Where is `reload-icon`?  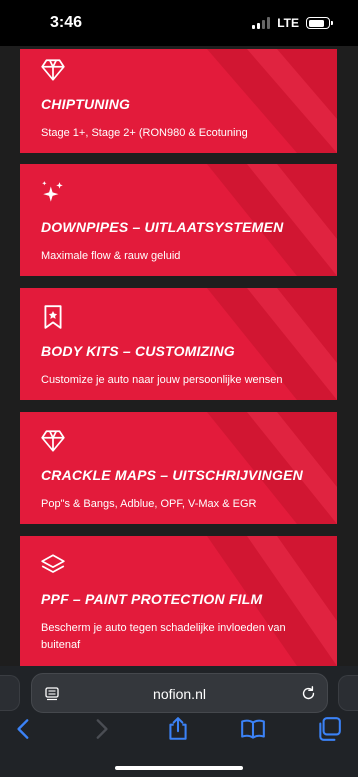 reload-icon is located at coordinates (308, 693).